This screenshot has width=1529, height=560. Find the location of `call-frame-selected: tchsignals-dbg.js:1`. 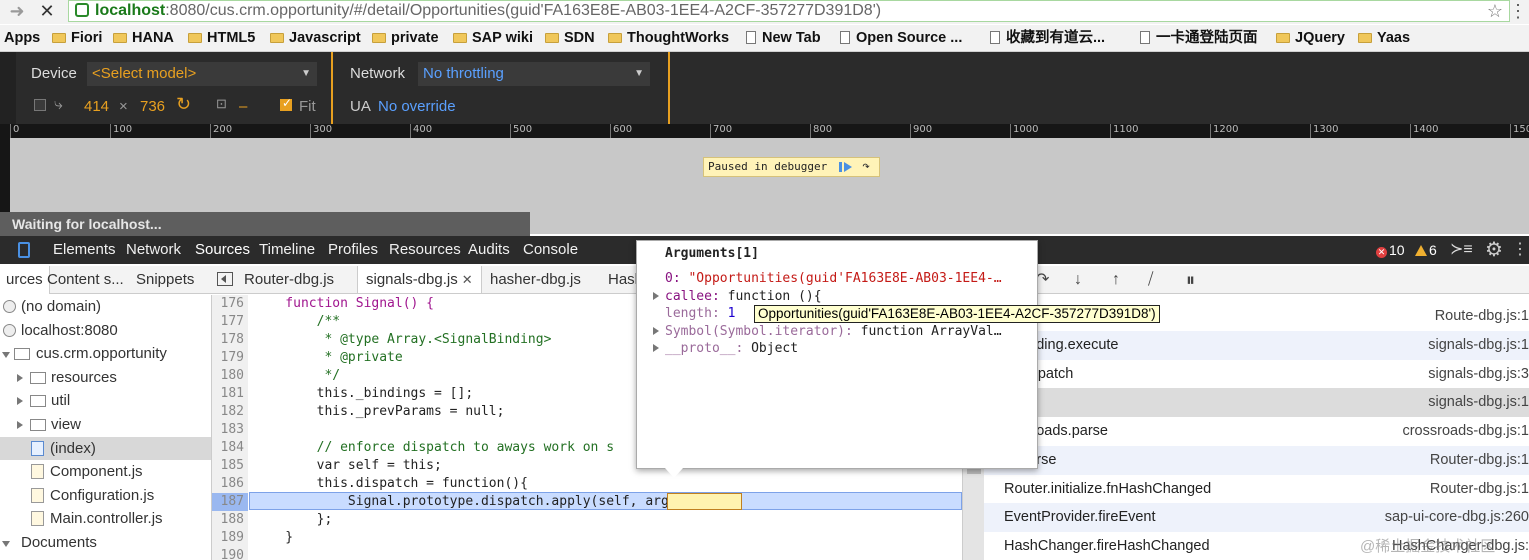

call-frame-selected: tchsignals-dbg.js:1 is located at coordinates (1256, 402).